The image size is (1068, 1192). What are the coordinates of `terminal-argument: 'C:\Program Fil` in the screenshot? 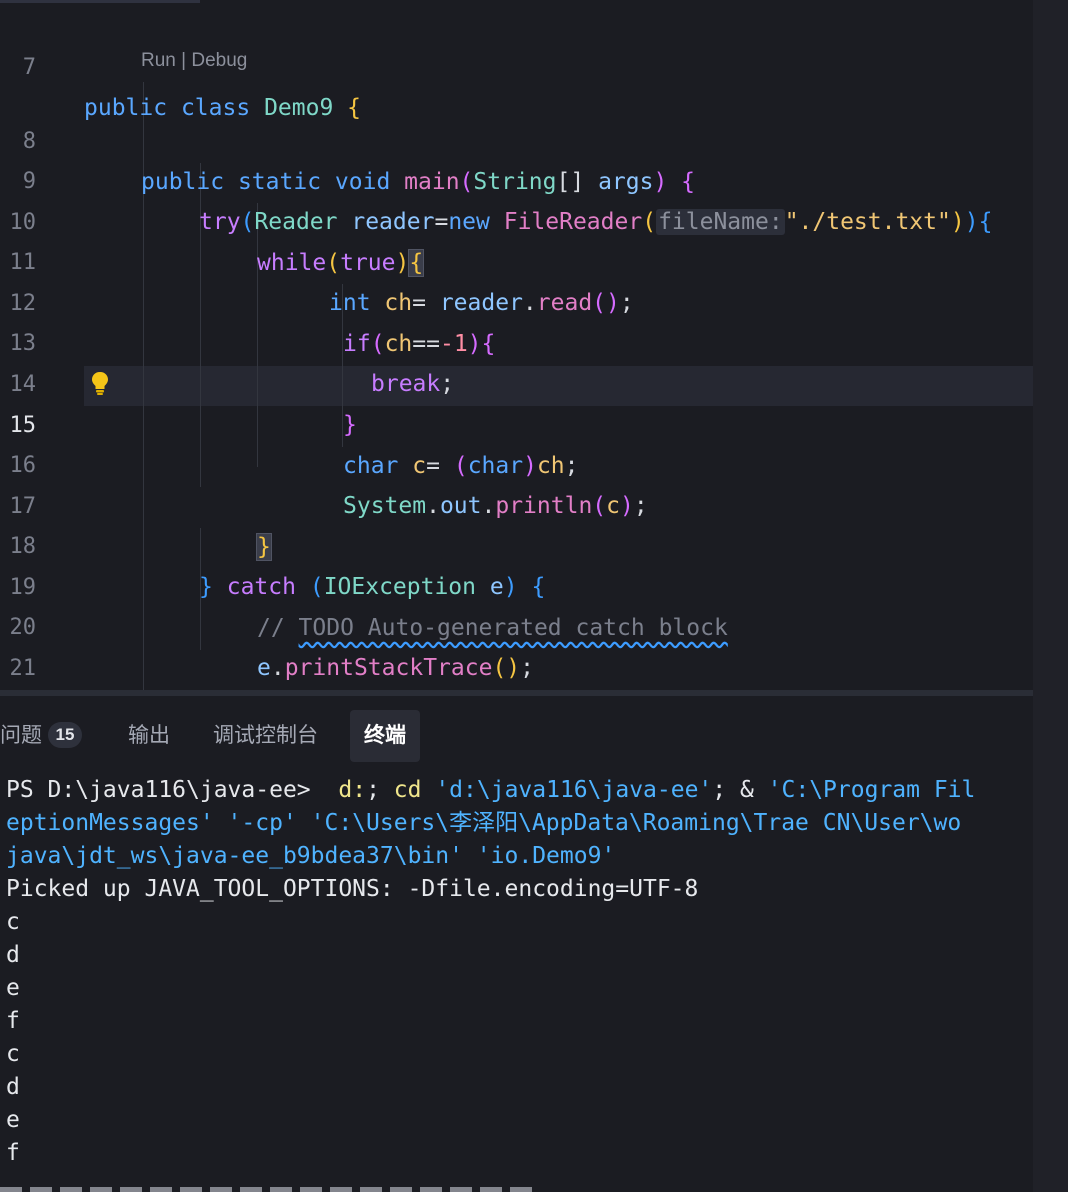 It's located at (871, 790).